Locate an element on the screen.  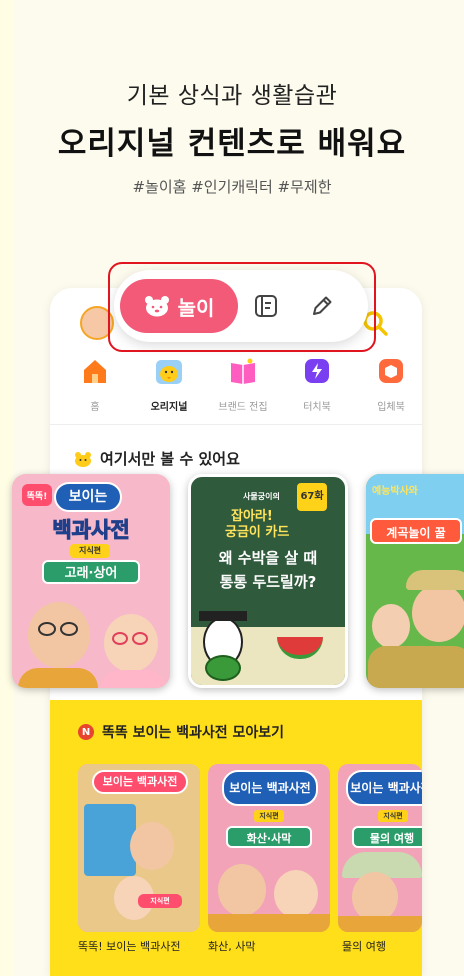
collection-caption: 화산, 사막 is located at coordinates (232, 946).